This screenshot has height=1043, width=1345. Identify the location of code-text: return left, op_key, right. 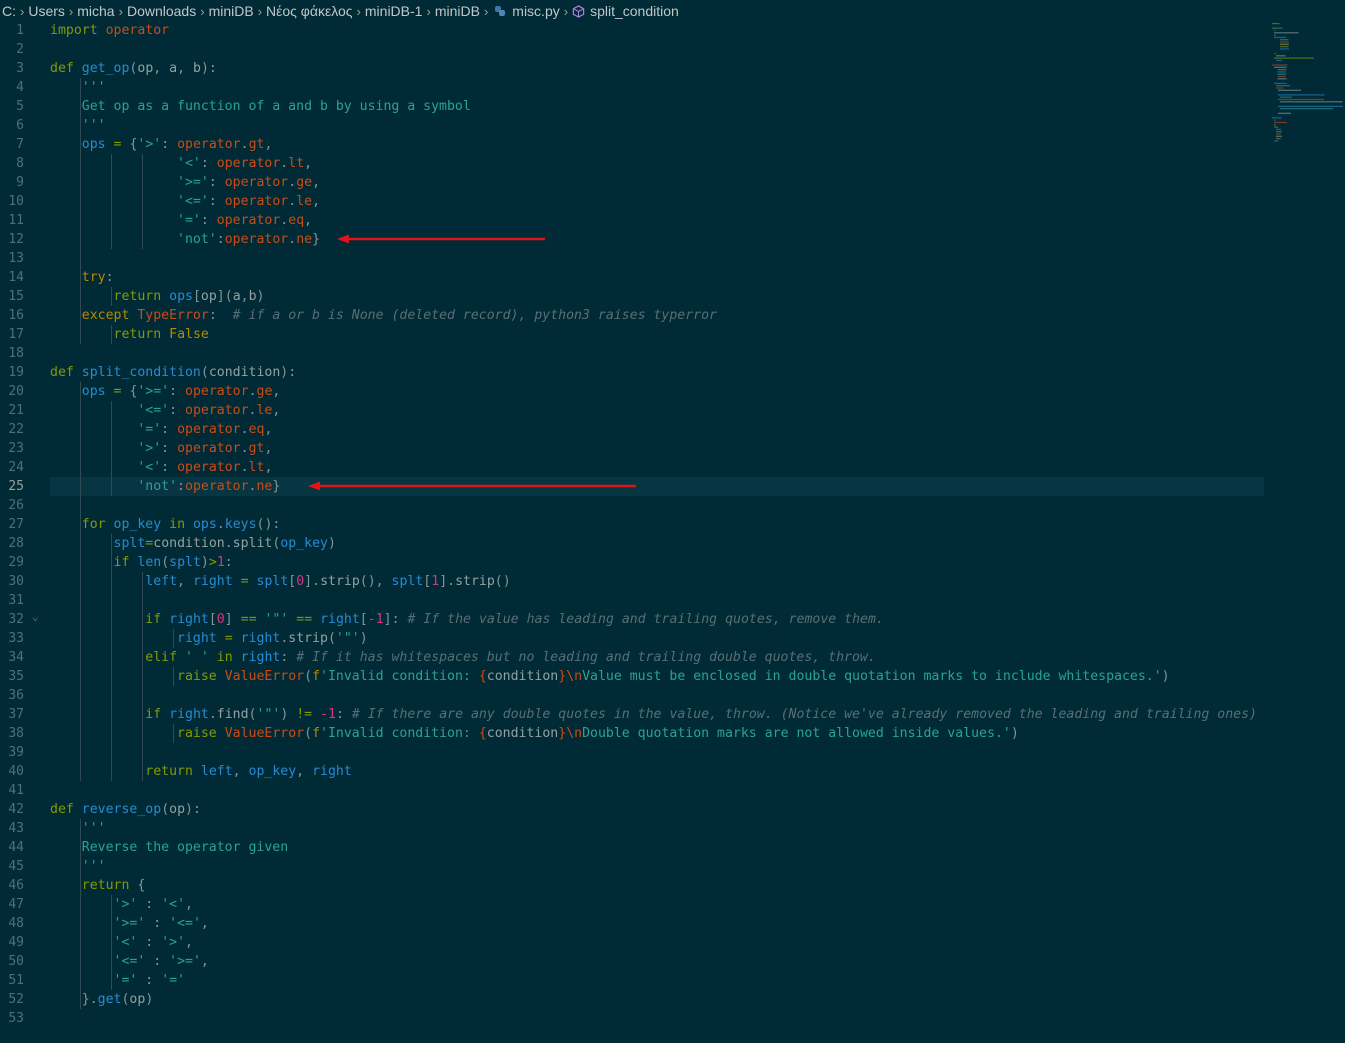
(248, 771).